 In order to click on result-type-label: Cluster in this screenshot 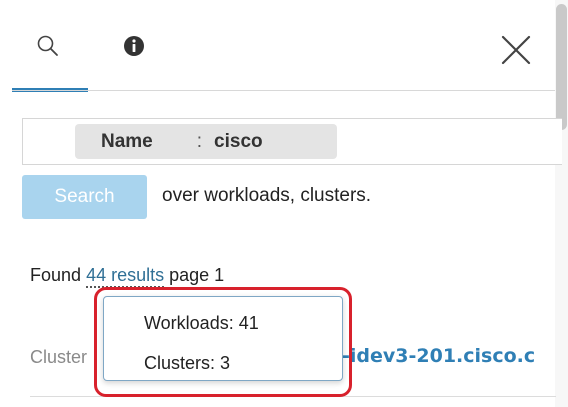, I will do `click(59, 357)`.